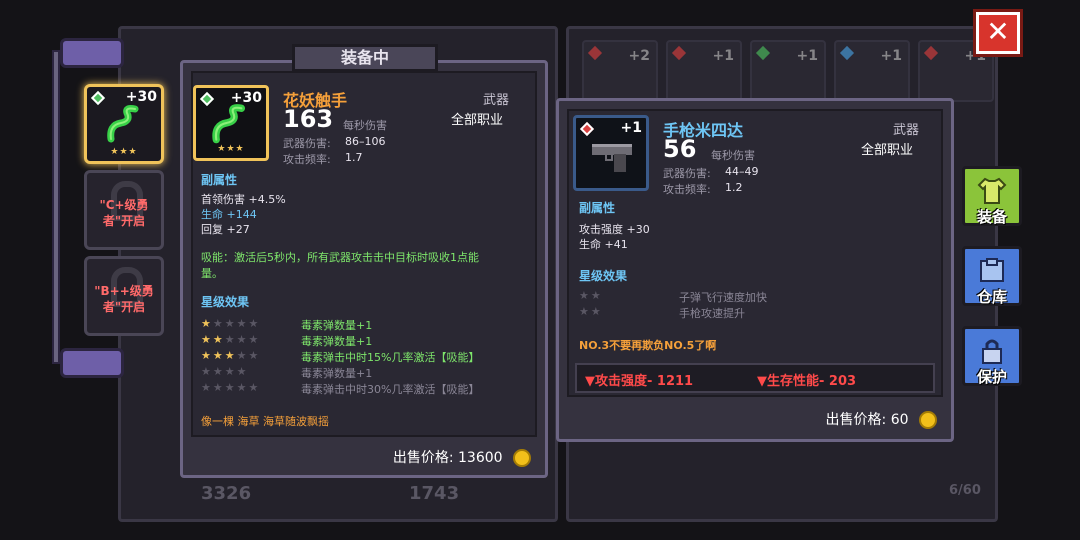 The image size is (1080, 540). I want to click on weapon-slot-3-locked: "B++级勇者"开启, so click(124, 296).